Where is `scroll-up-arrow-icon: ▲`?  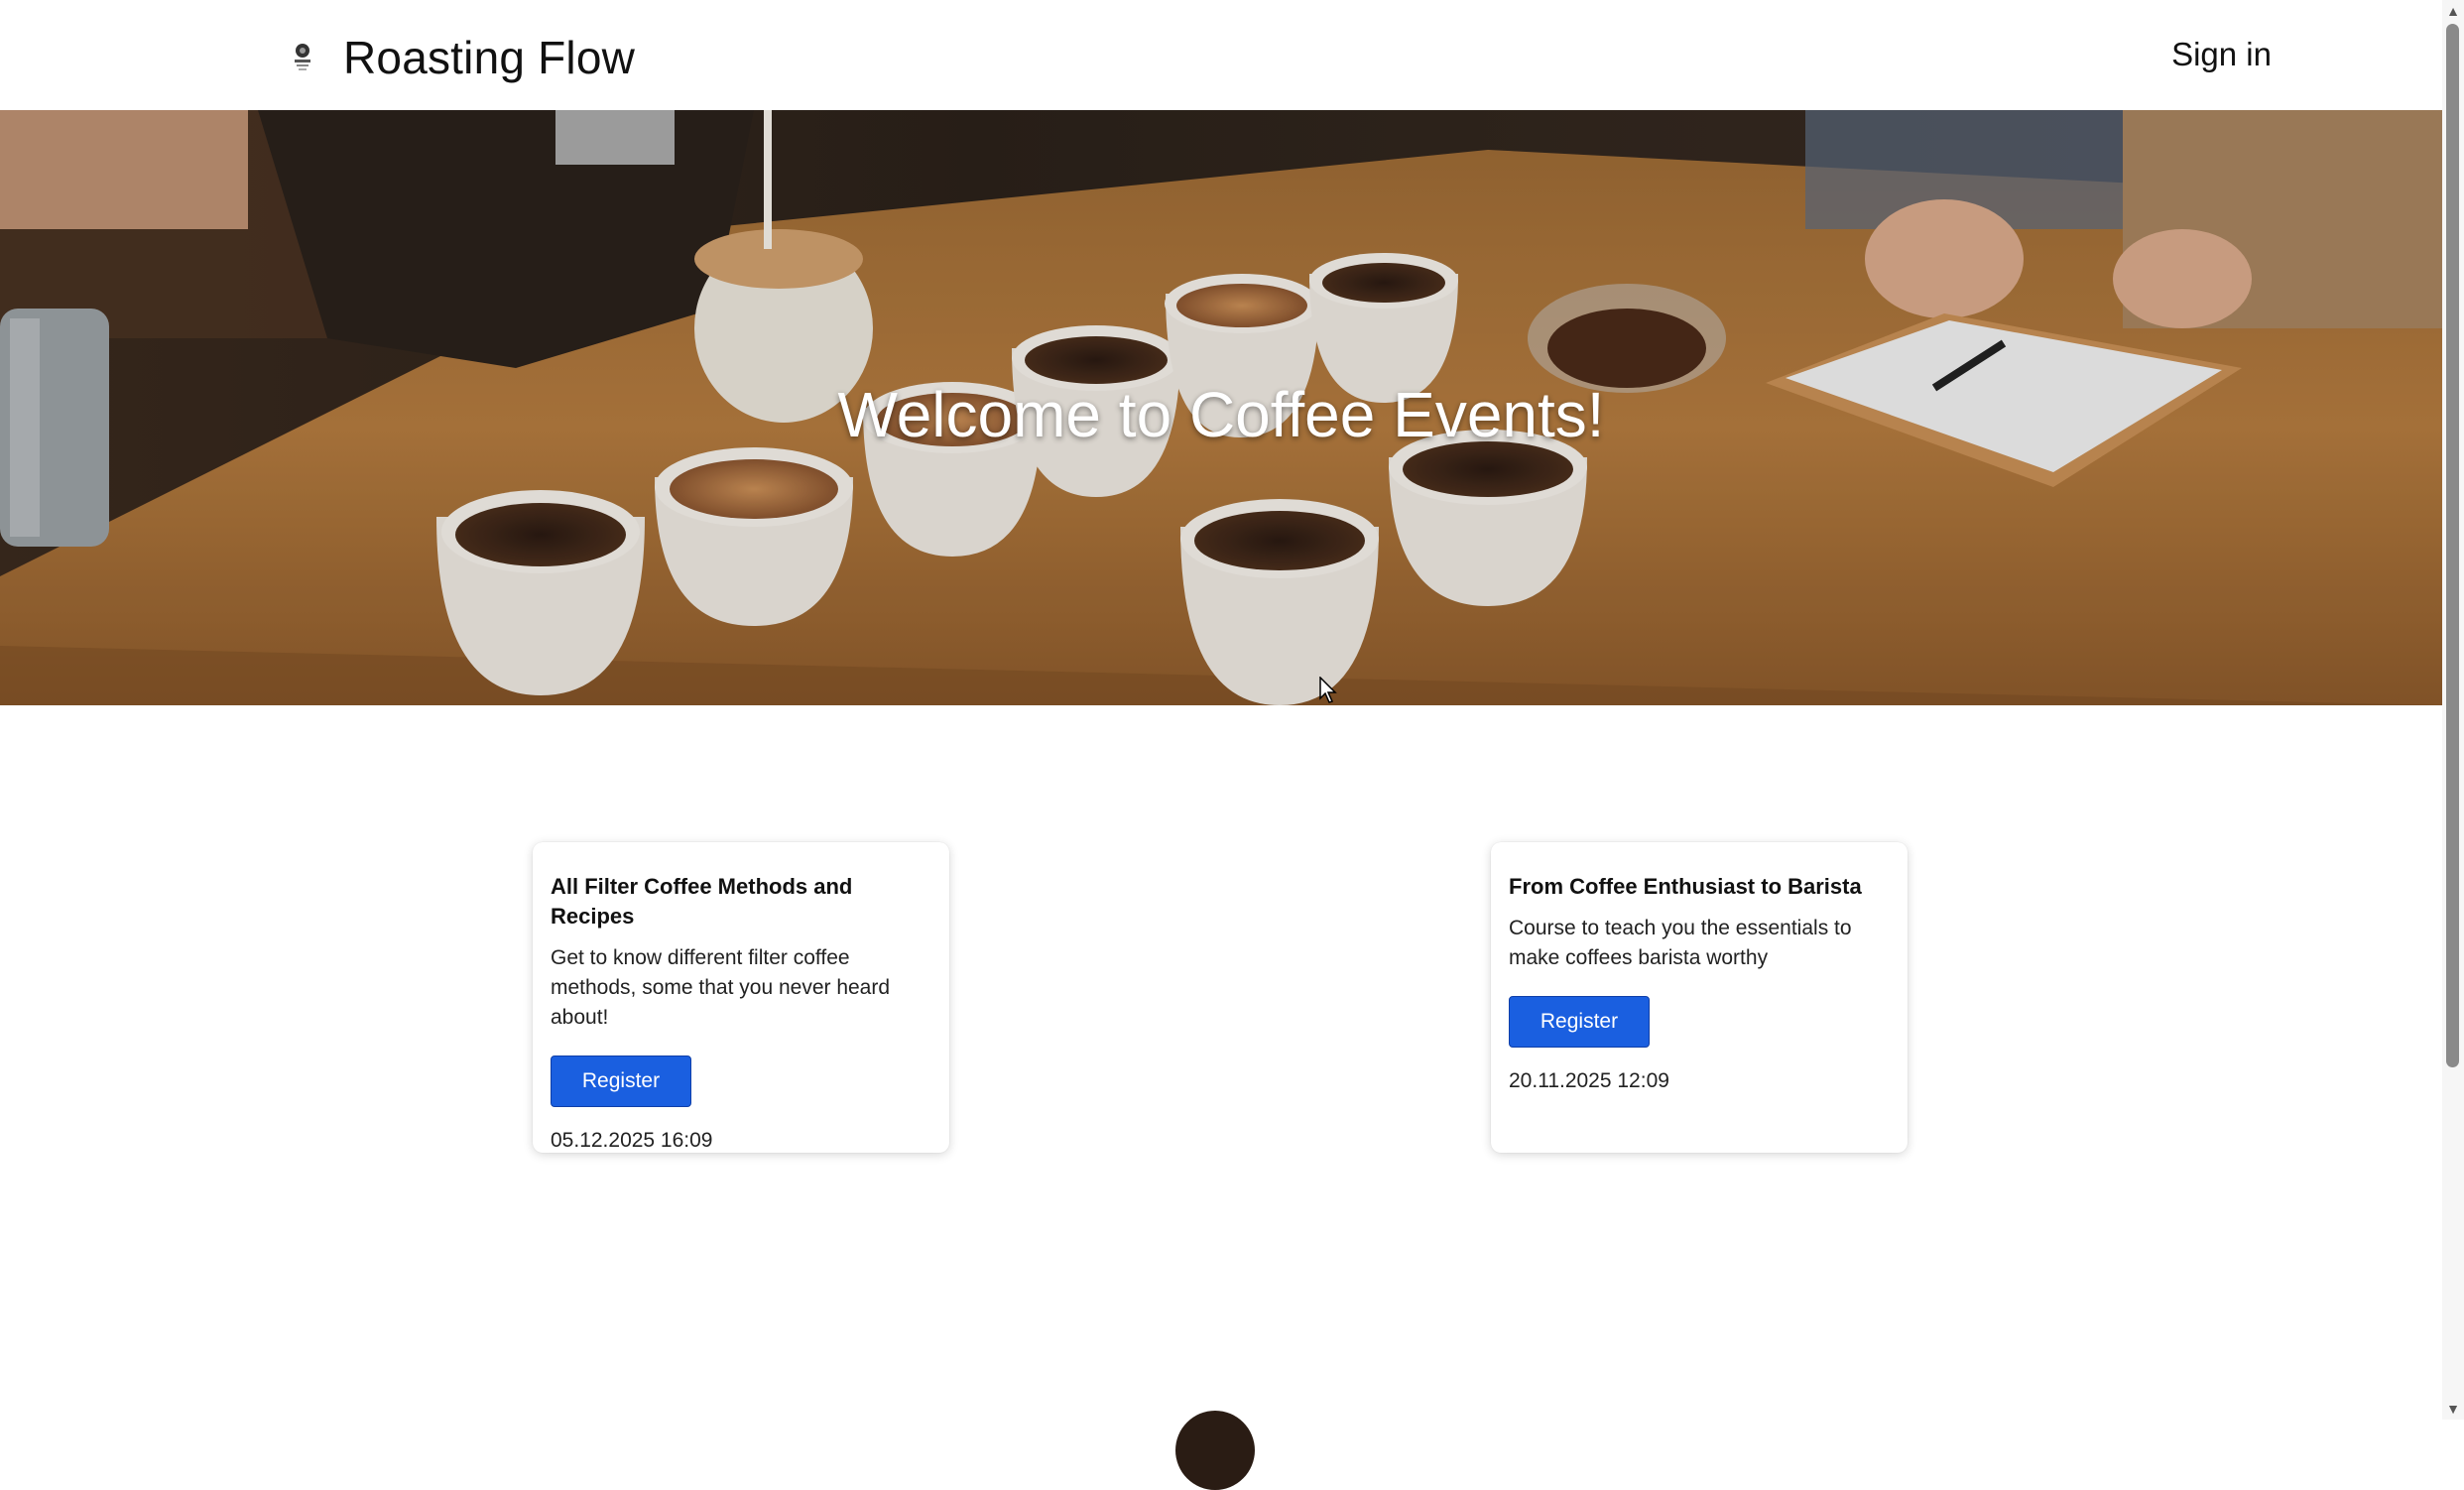 scroll-up-arrow-icon: ▲ is located at coordinates (2453, 11).